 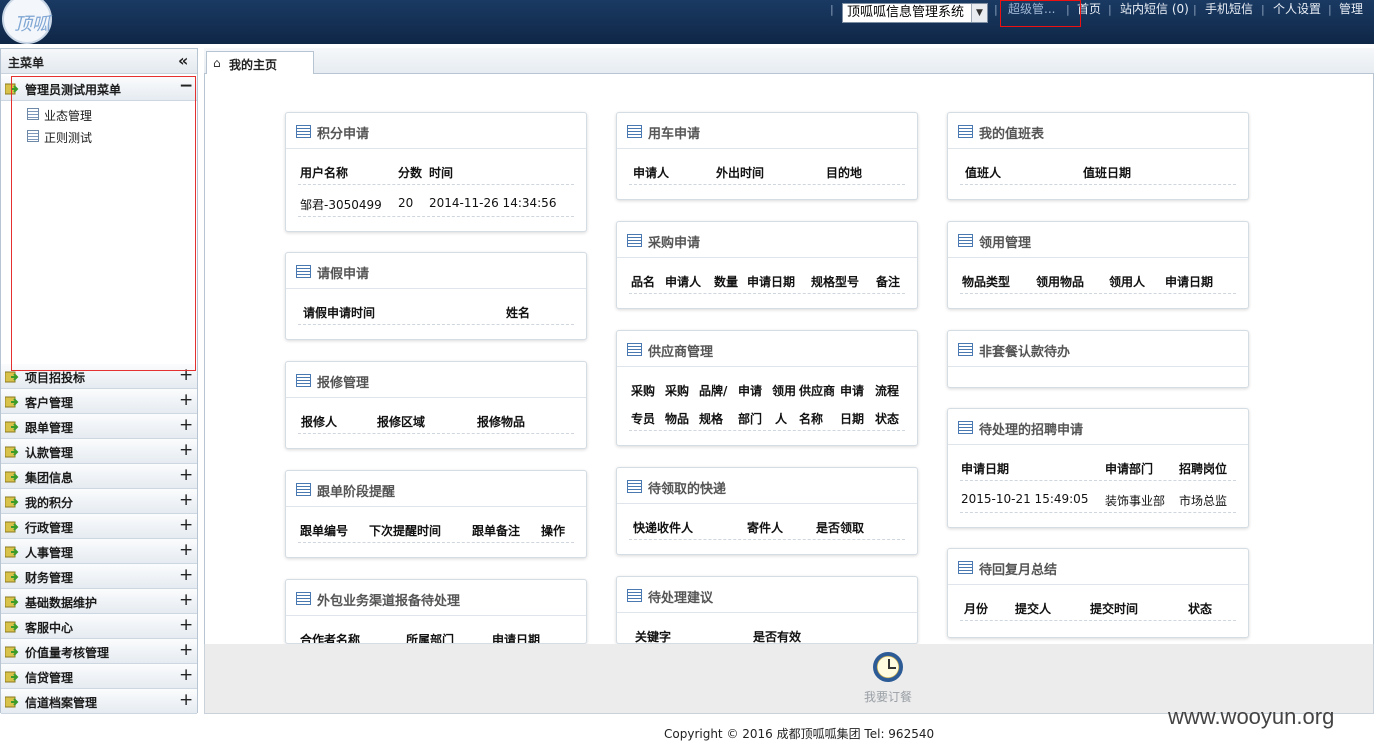 What do you see at coordinates (835, 282) in the screenshot?
I see `column-header: 规格型号` at bounding box center [835, 282].